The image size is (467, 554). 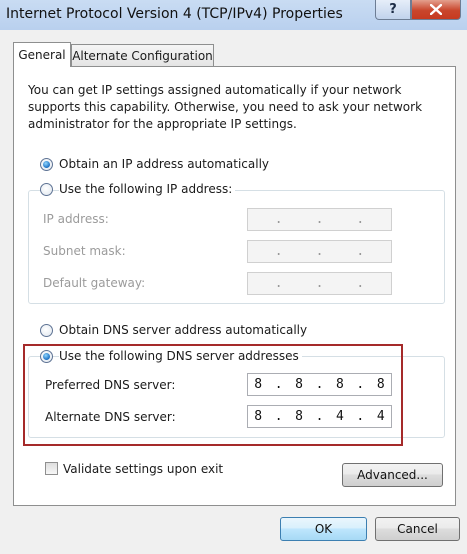 I want to click on use-following-ip-label: Use the following IP address:, so click(x=147, y=189).